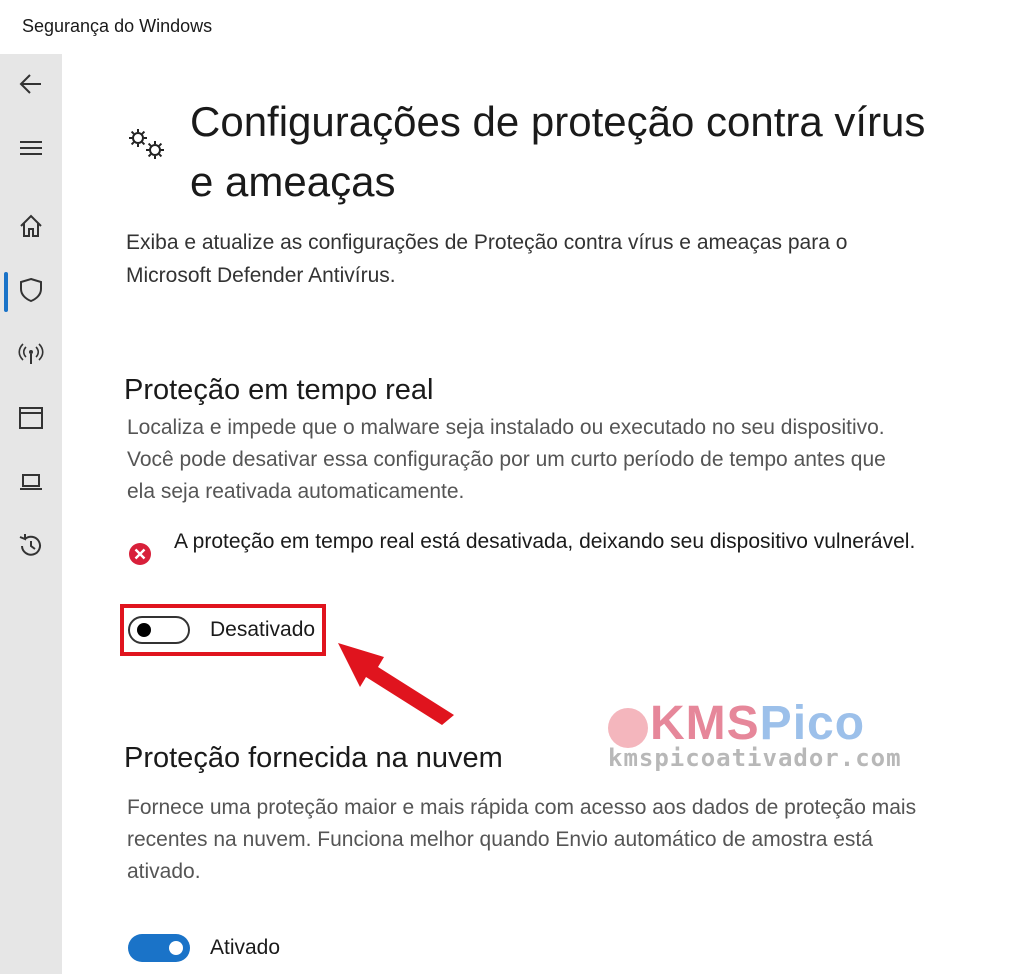 This screenshot has height=974, width=1024. I want to click on realtime-section-title: Proteção em tempo real, so click(279, 390).